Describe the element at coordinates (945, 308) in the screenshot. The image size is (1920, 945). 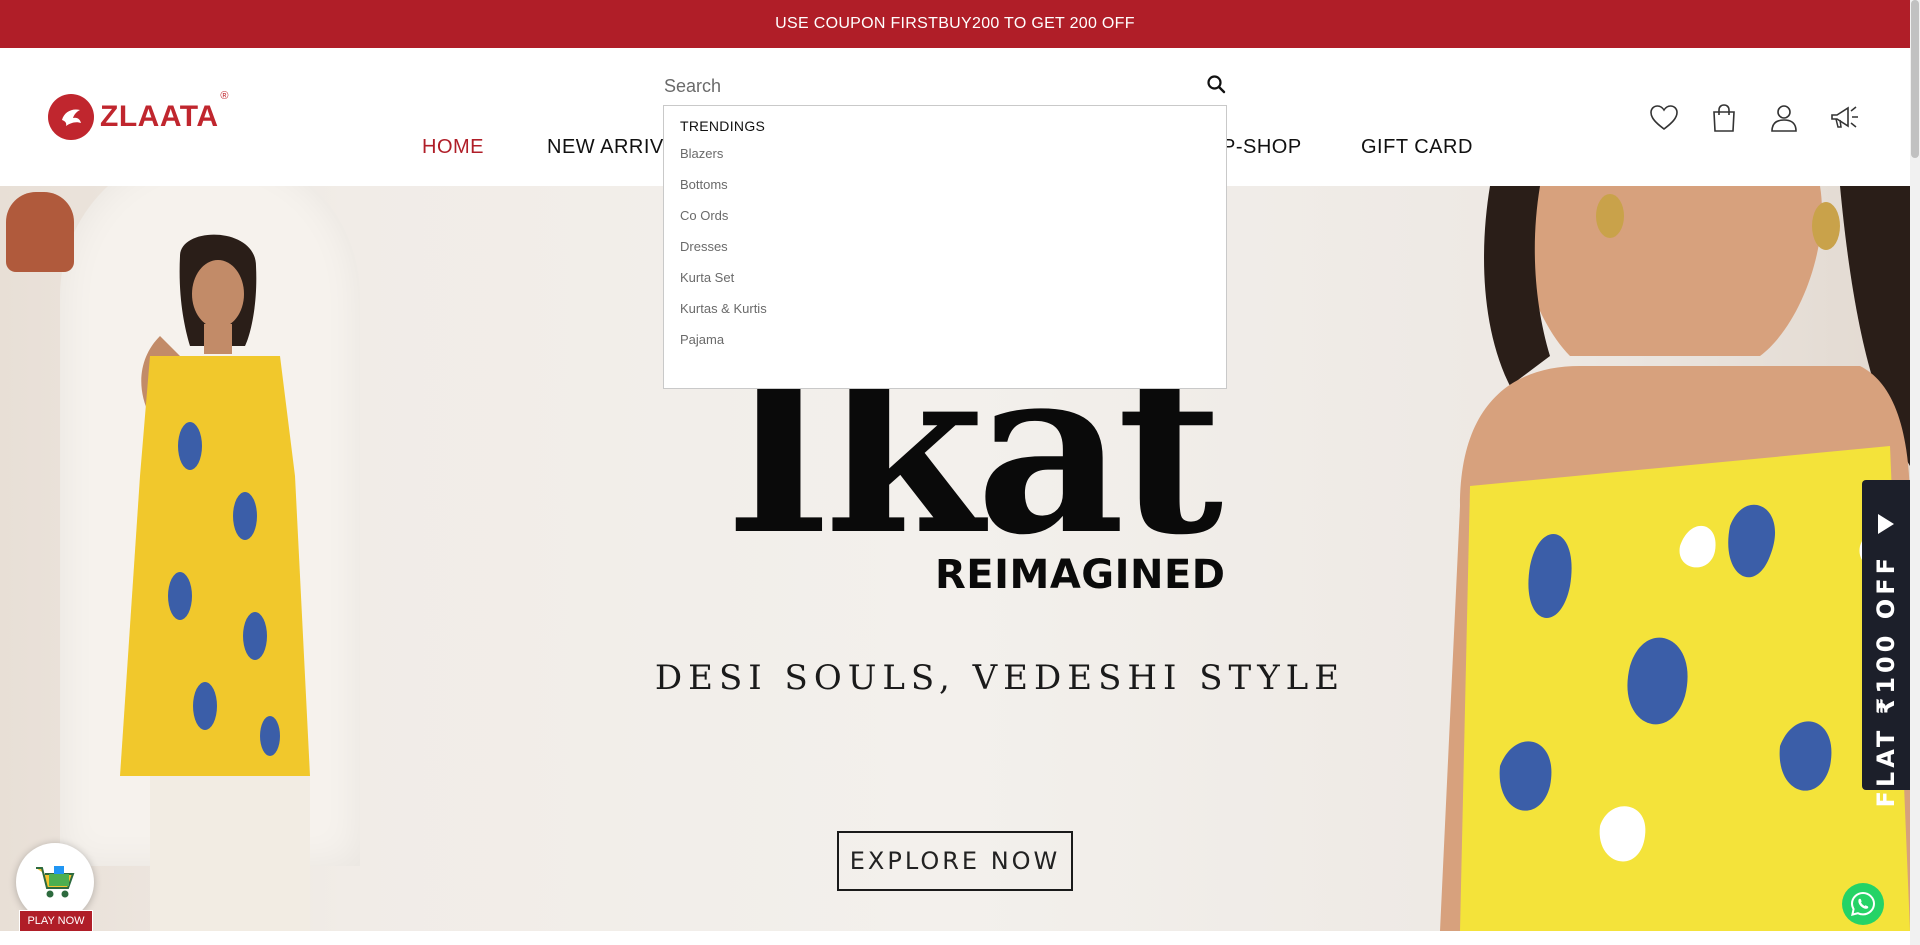
I see `suggestion-item: Kurtas & Kurtis` at that location.